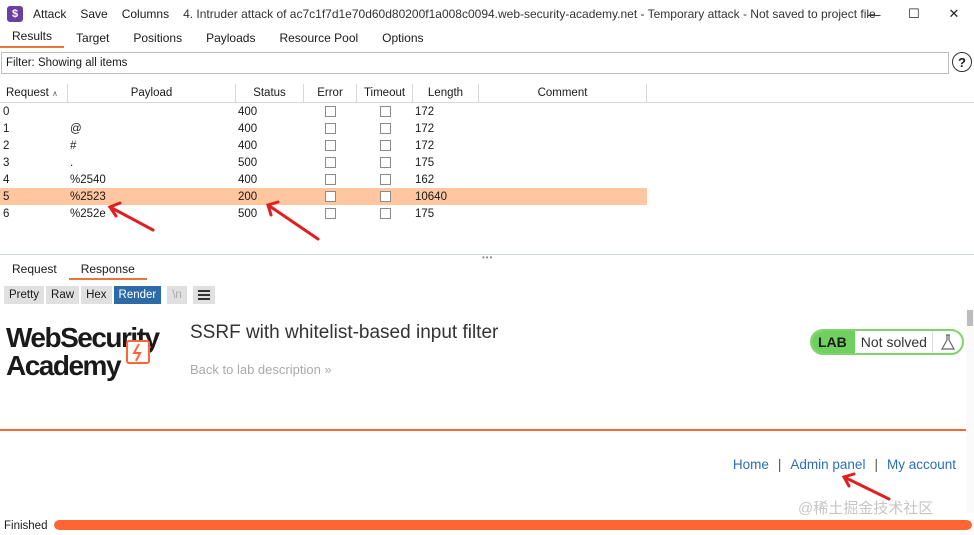 Image resolution: width=974 pixels, height=535 pixels. Describe the element at coordinates (962, 62) in the screenshot. I see `help-icon: ?` at that location.